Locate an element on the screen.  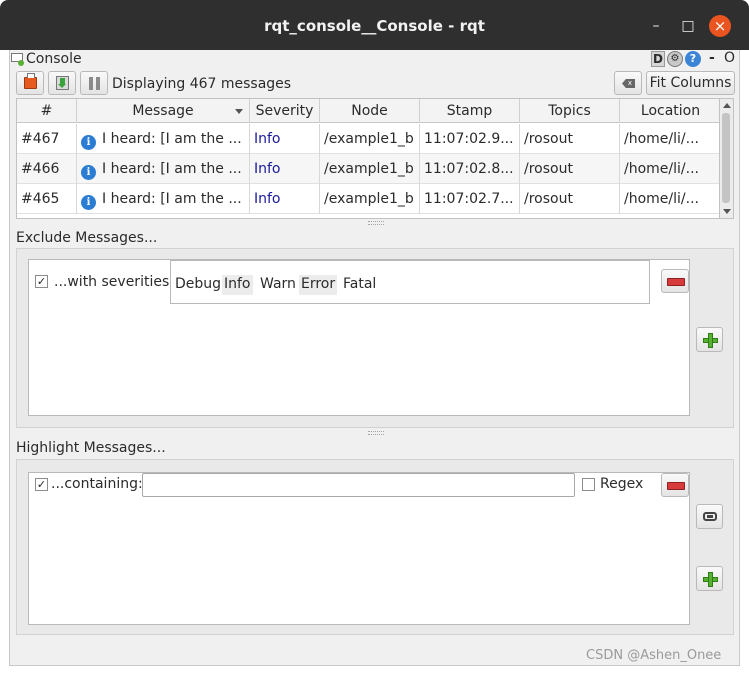
highlighter-icon is located at coordinates (710, 516).